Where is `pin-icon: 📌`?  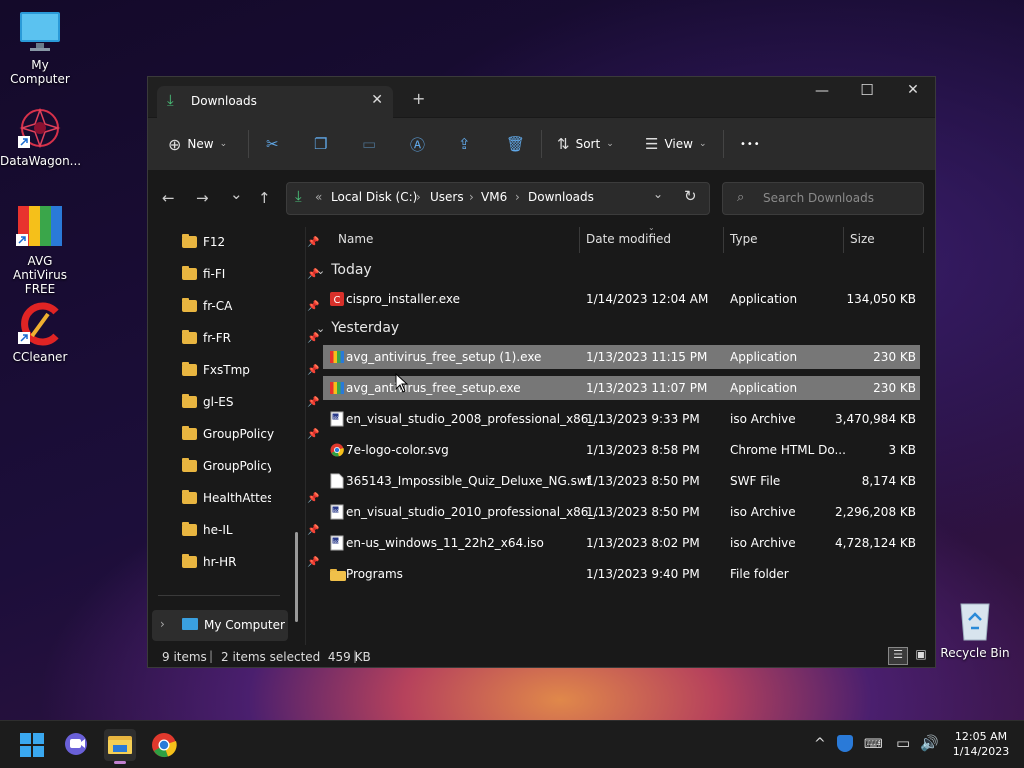 pin-icon: 📌 is located at coordinates (313, 402).